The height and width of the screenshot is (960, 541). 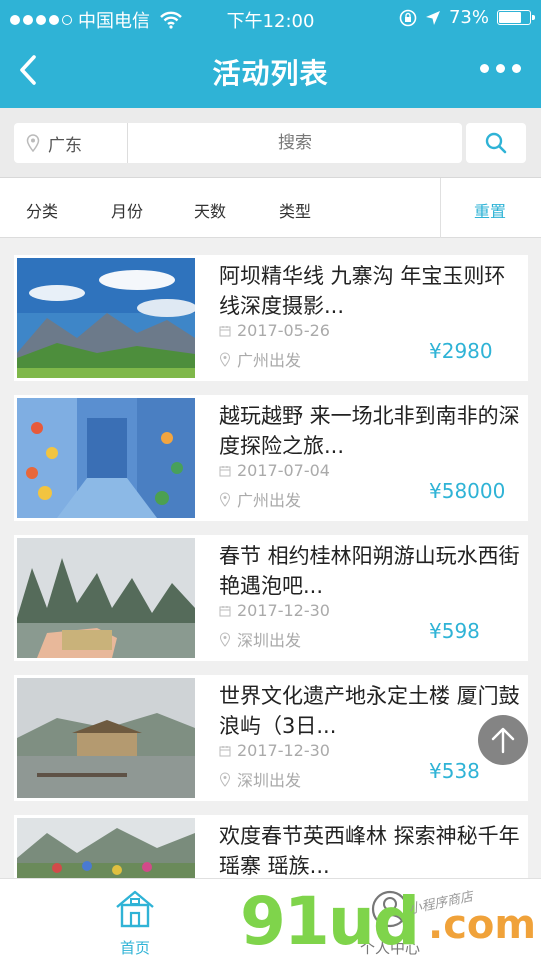 I want to click on filter-type: 类型, so click(x=295, y=210).